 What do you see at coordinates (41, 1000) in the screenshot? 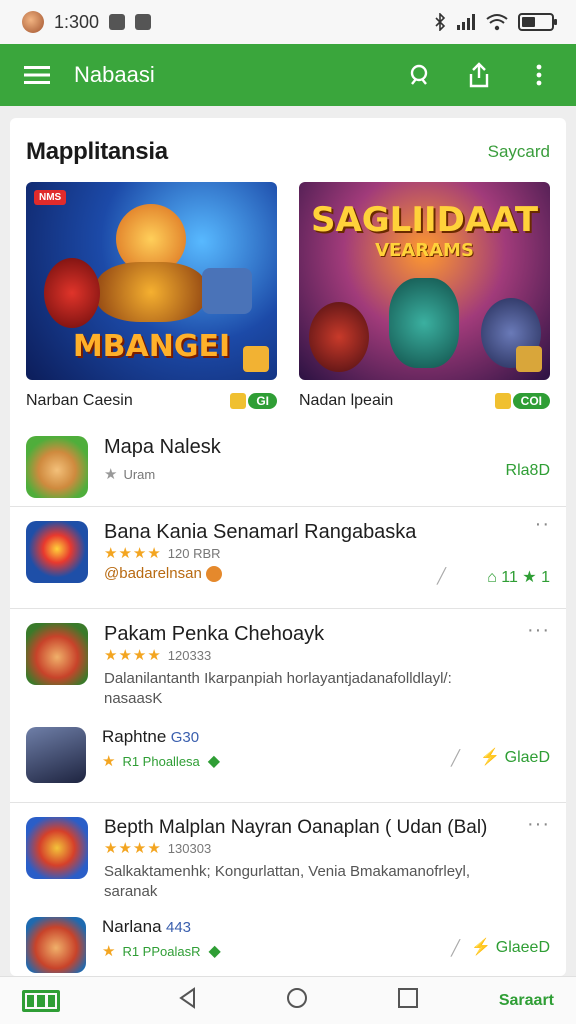
I see `store-logo-icon` at bounding box center [41, 1000].